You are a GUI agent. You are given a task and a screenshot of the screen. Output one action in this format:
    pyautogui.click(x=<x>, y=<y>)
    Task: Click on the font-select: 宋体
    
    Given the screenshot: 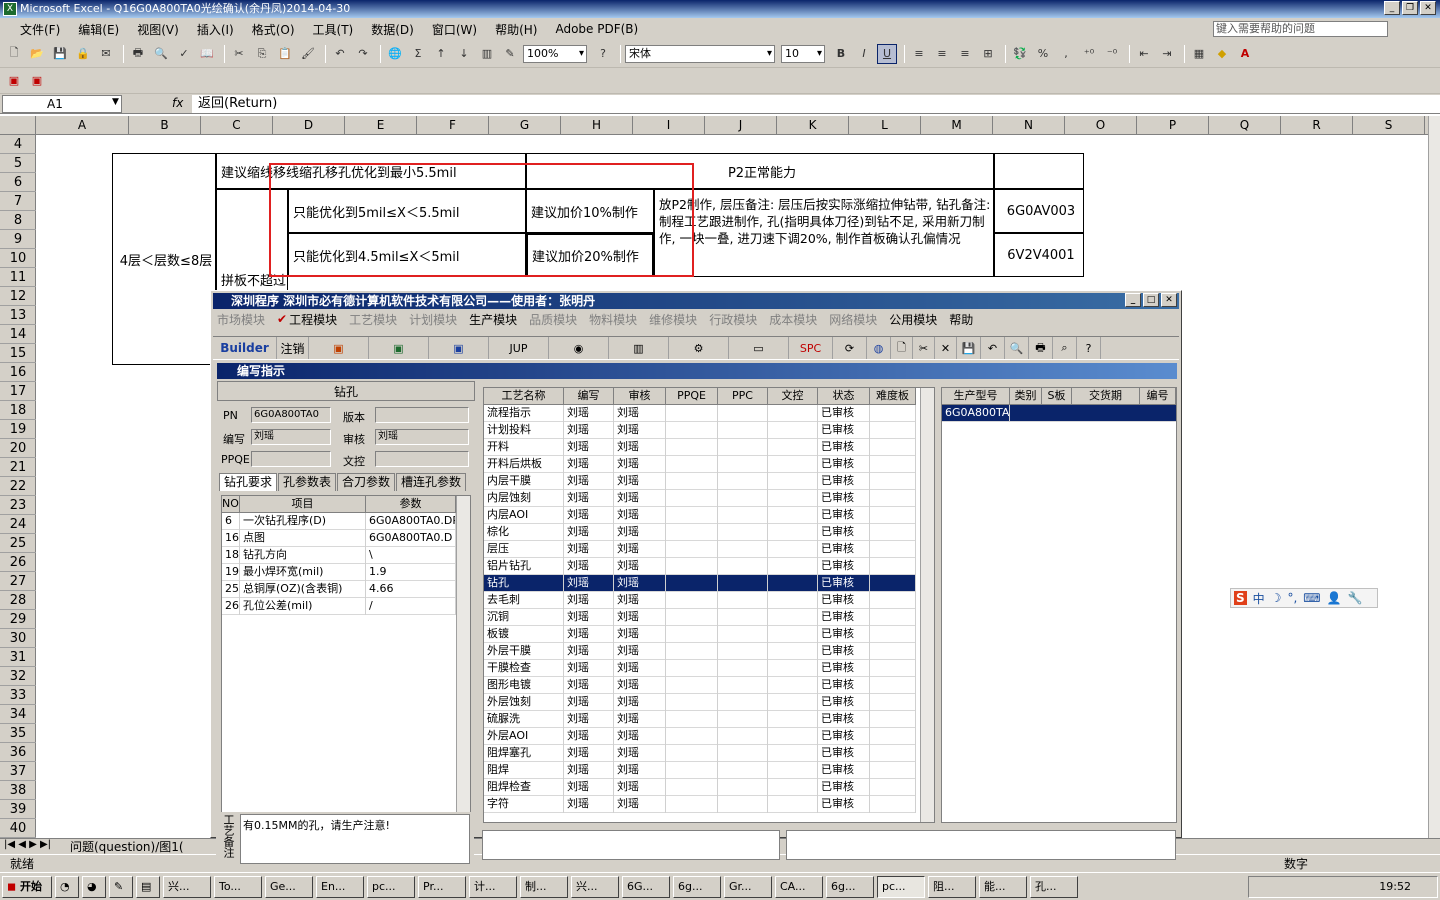 What is the action you would take?
    pyautogui.click(x=700, y=53)
    